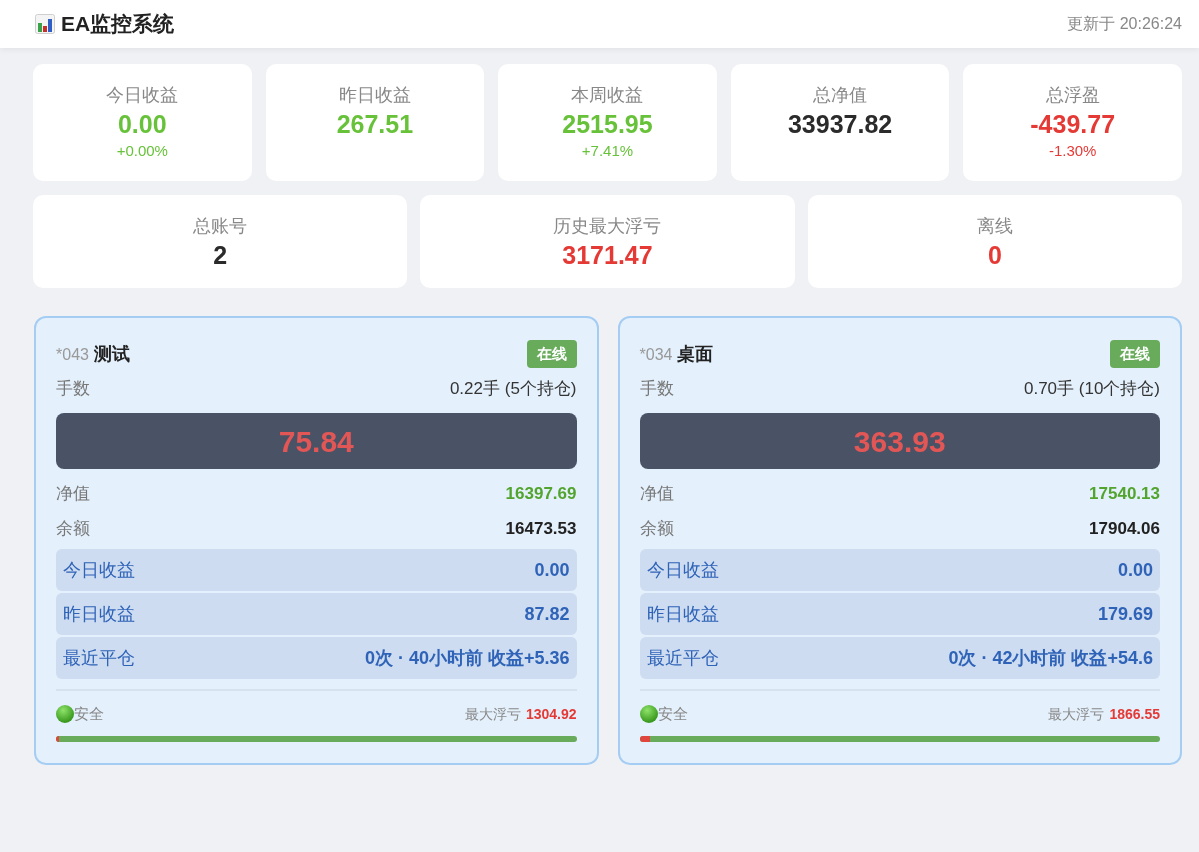 This screenshot has height=852, width=1199. Describe the element at coordinates (607, 151) in the screenshot. I see `stat-change: +7.41%` at that location.